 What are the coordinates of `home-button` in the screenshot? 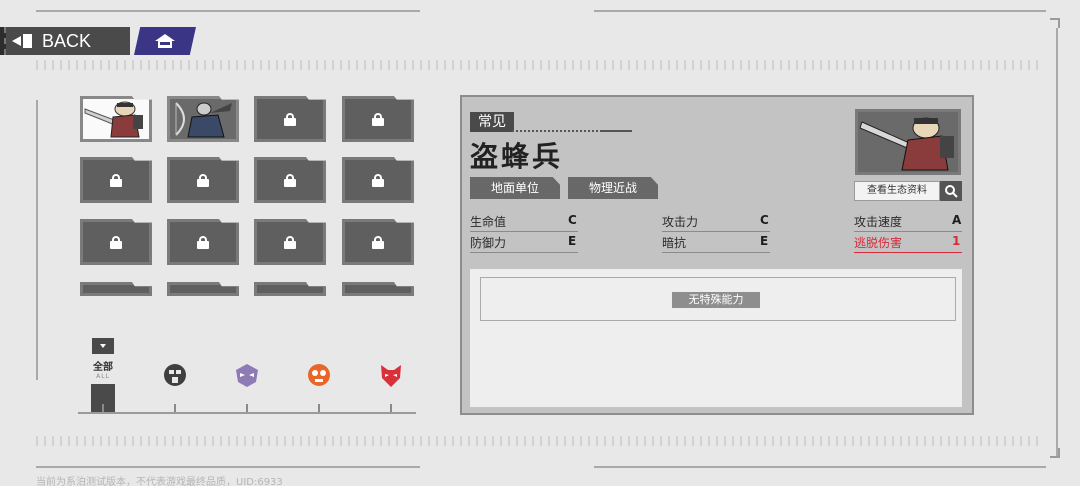 It's located at (165, 41).